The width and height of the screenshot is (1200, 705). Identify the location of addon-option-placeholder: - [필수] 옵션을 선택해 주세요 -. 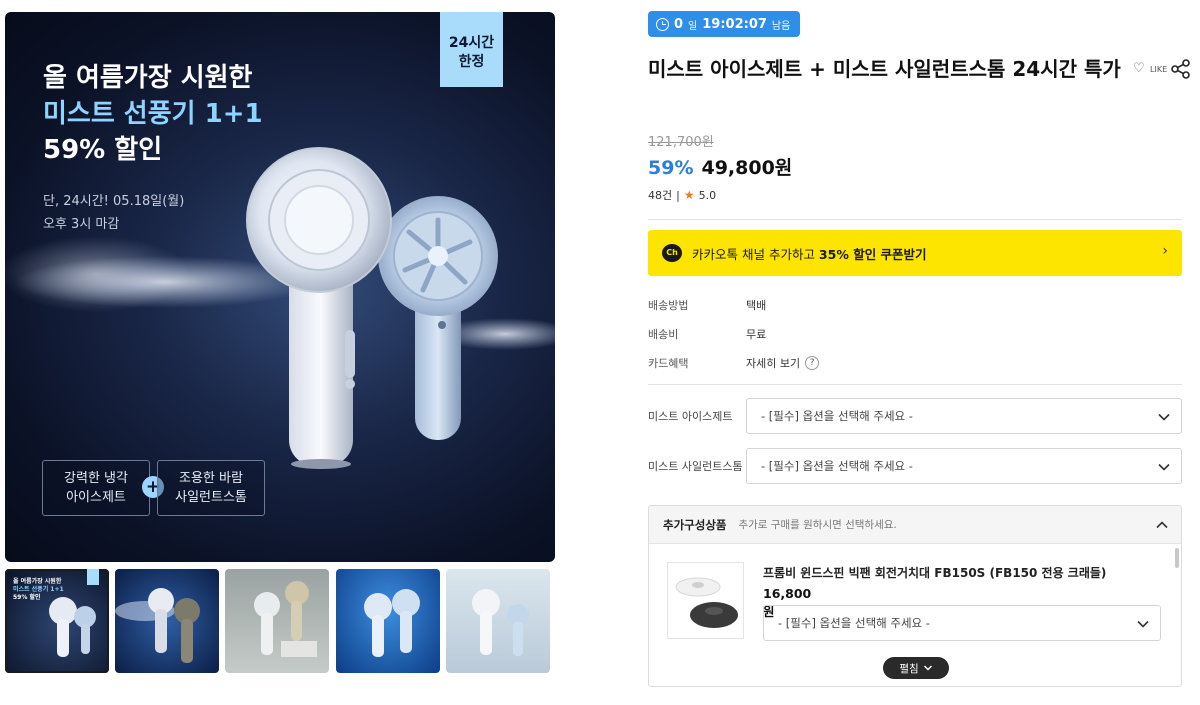
(854, 623).